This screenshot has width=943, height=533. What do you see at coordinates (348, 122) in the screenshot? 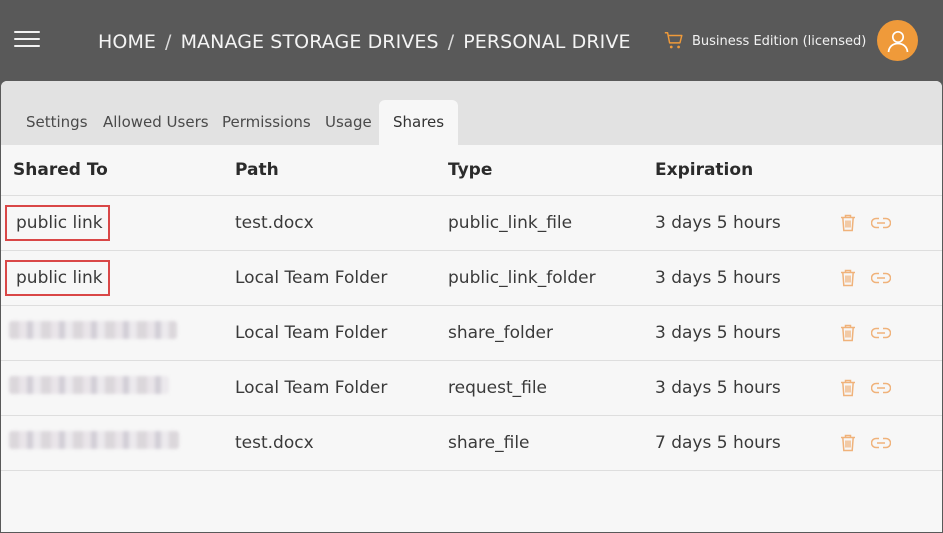
I see `tab-usage: Usage` at bounding box center [348, 122].